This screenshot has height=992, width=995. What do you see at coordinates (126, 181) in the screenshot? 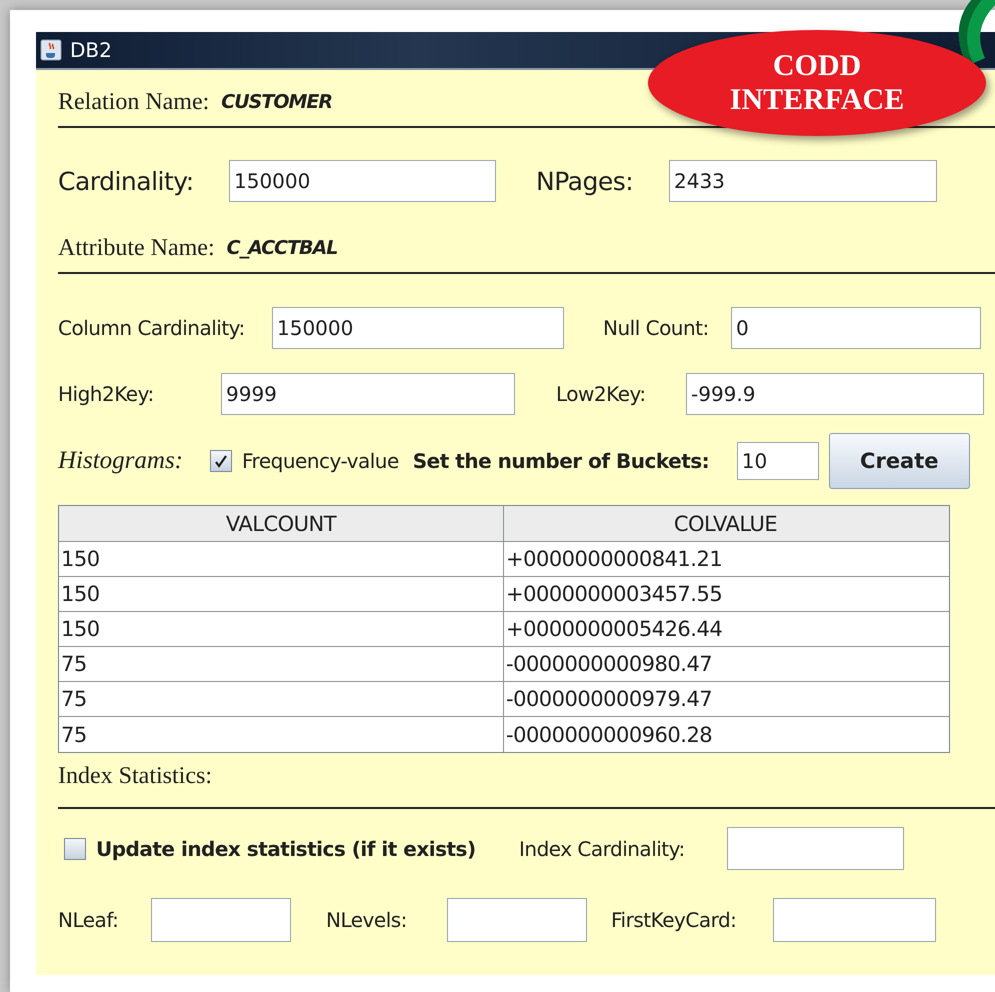
I see `cardinality-label: Cardinality:` at bounding box center [126, 181].